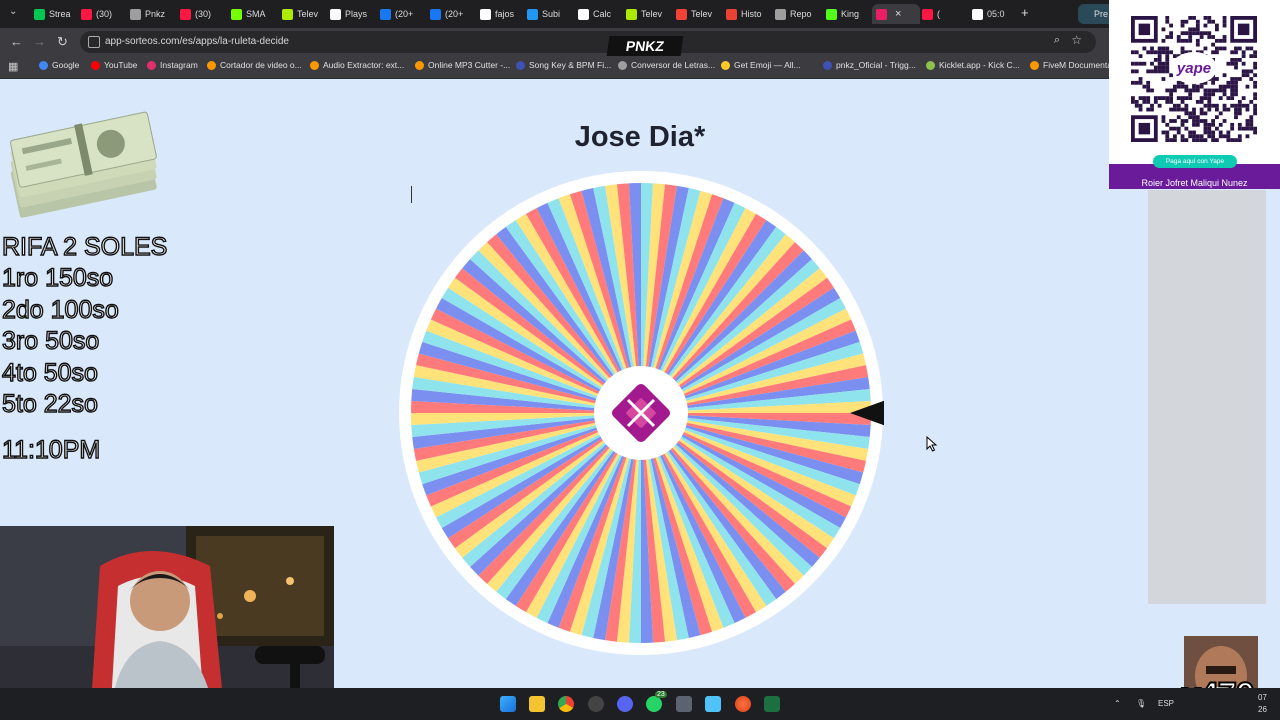 The width and height of the screenshot is (1280, 720). I want to click on tab-16: Repo, so click(797, 14).